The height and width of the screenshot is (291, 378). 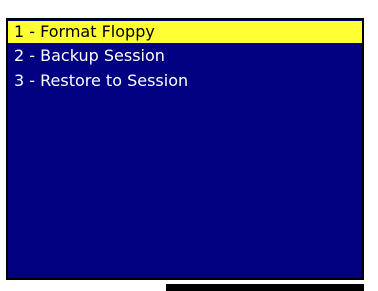 What do you see at coordinates (265, 287) in the screenshot?
I see `bottom-bar` at bounding box center [265, 287].